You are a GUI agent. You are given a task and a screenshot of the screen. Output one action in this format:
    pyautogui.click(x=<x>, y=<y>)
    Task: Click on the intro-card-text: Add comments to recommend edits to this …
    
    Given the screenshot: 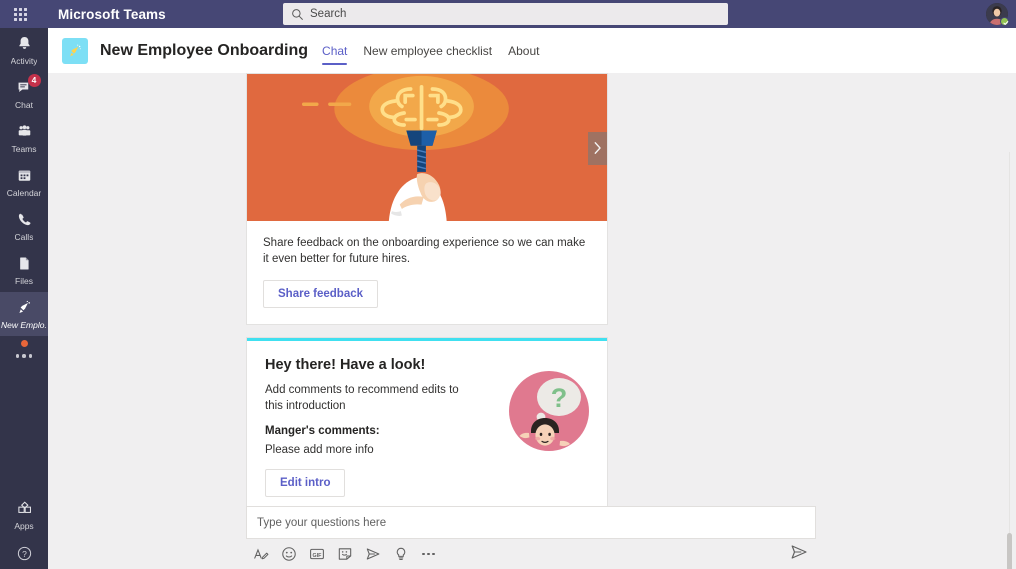 What is the action you would take?
    pyautogui.click(x=362, y=398)
    